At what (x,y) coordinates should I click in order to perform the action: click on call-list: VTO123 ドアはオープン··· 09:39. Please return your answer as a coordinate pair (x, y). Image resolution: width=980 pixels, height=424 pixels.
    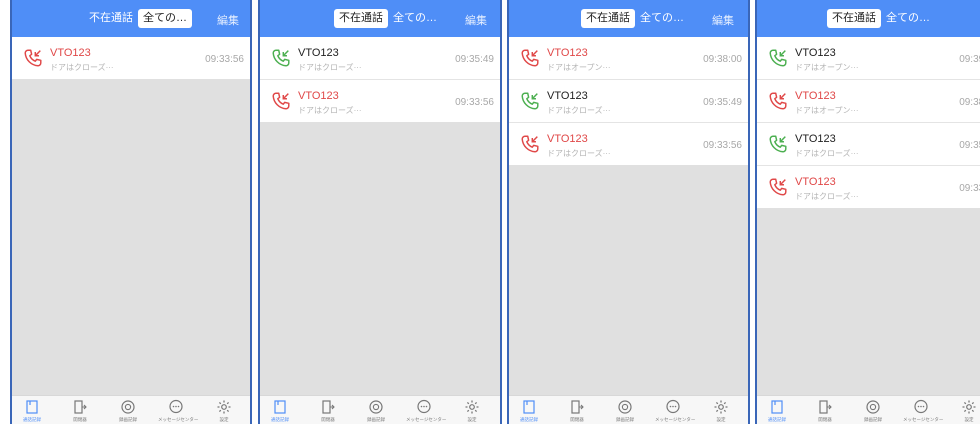
    Looking at the image, I should click on (868, 122).